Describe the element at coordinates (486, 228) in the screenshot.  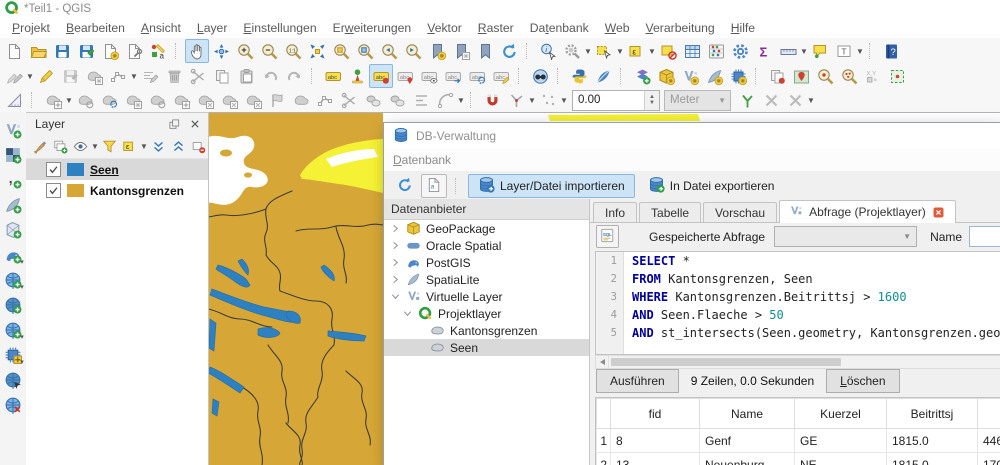
I see `tree-item-geopackage: GeoPackage` at that location.